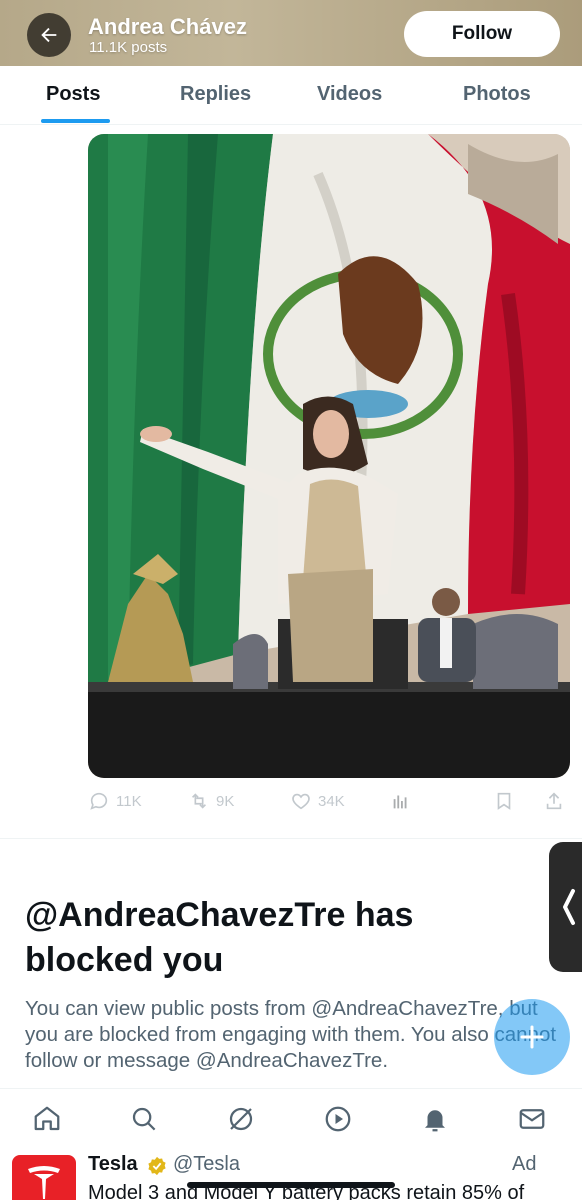  I want to click on ad-label: Ad, so click(524, 1164).